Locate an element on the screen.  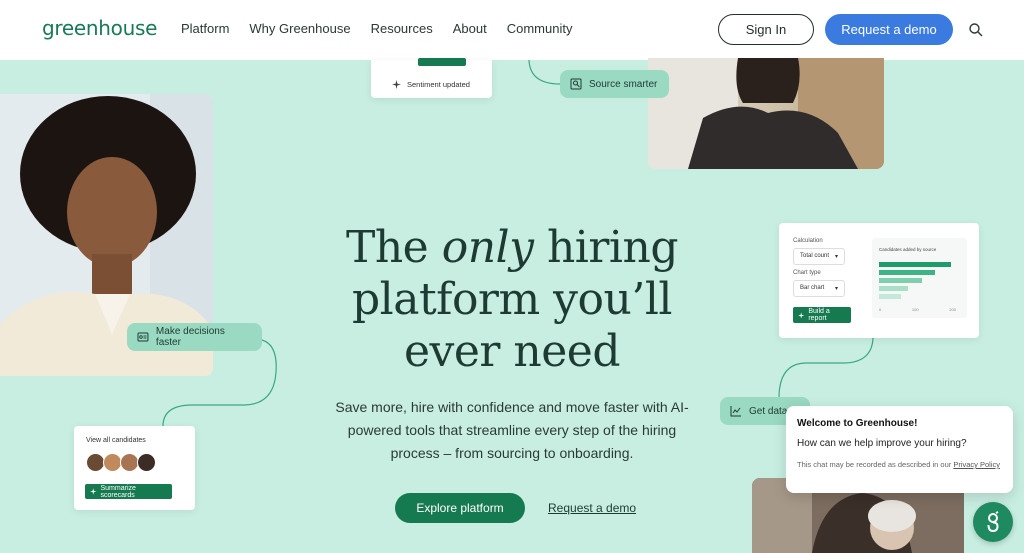
avatar is located at coordinates (146, 462).